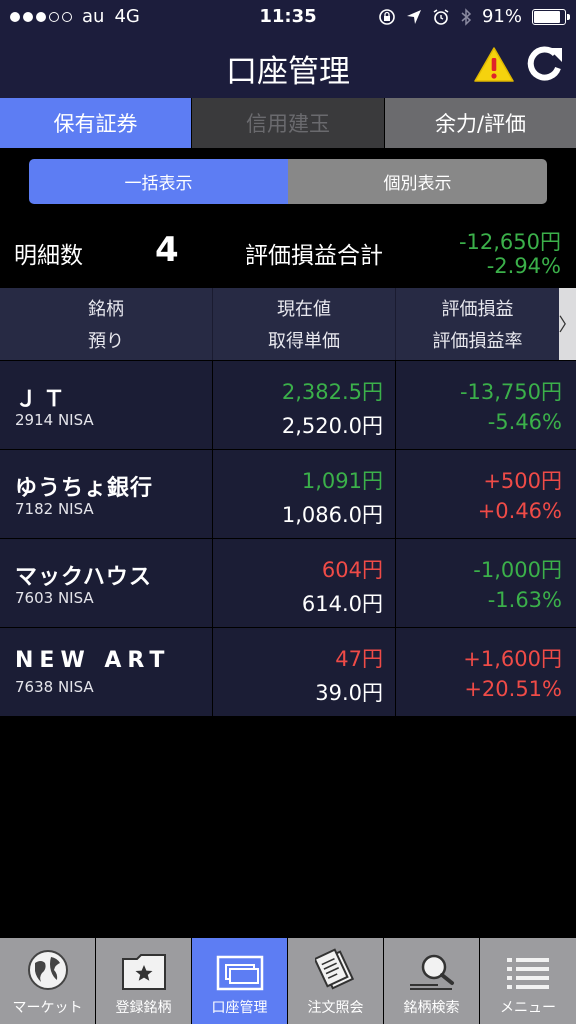  I want to click on unrealized-pl-rate: -5.46%, so click(524, 422).